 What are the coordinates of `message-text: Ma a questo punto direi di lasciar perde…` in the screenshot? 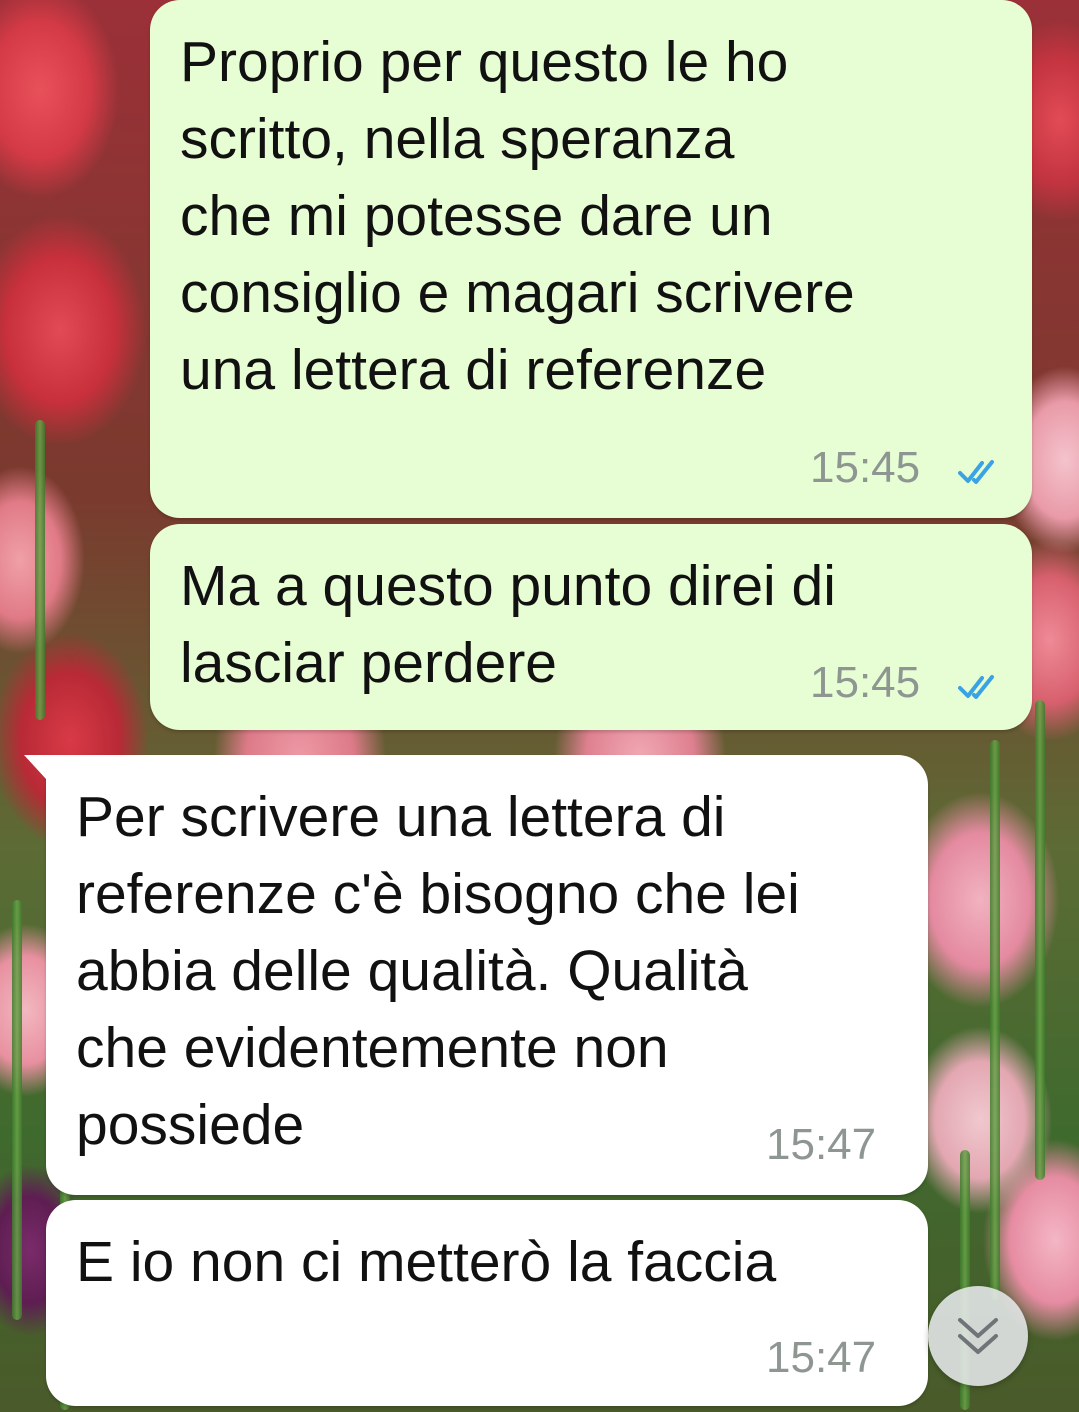 It's located at (508, 624).